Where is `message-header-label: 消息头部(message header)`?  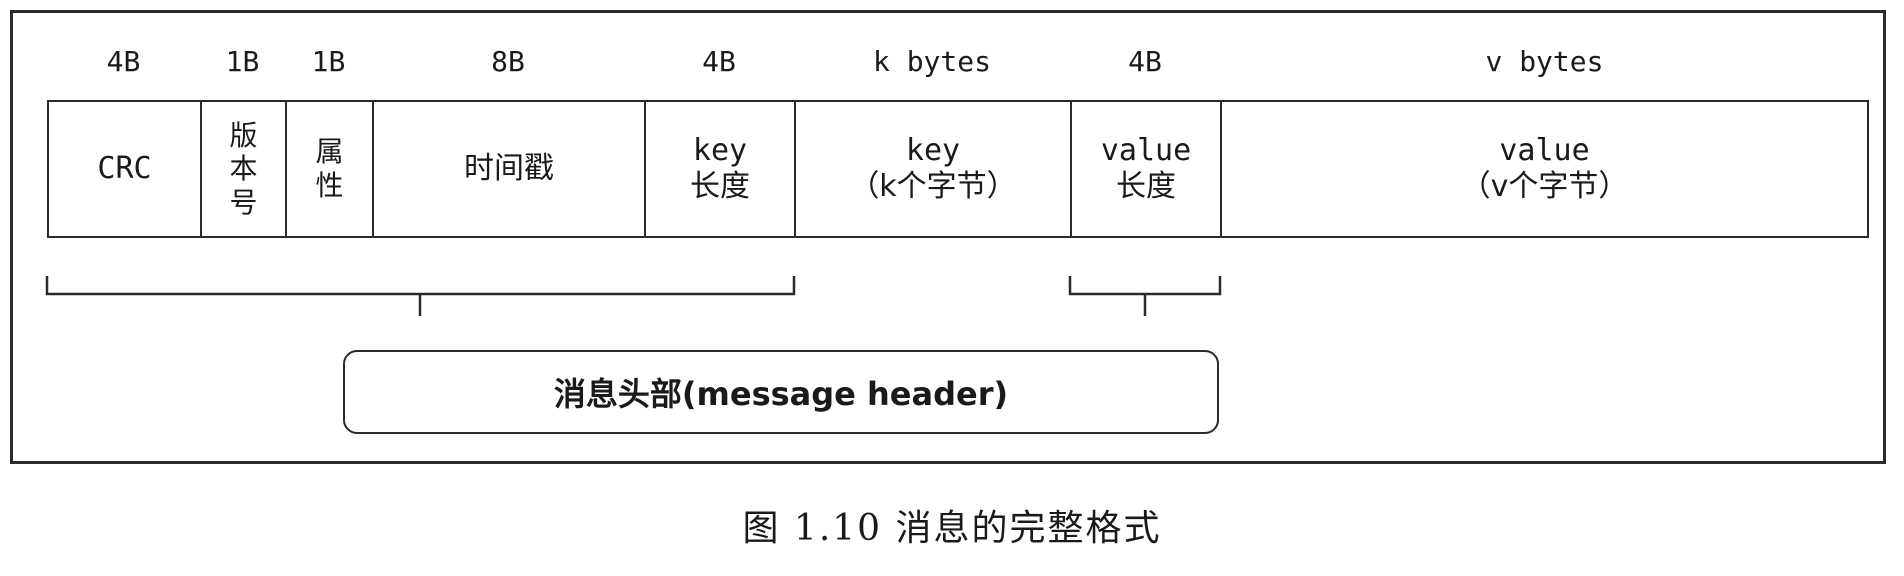 message-header-label: 消息头部(message header) is located at coordinates (781, 394).